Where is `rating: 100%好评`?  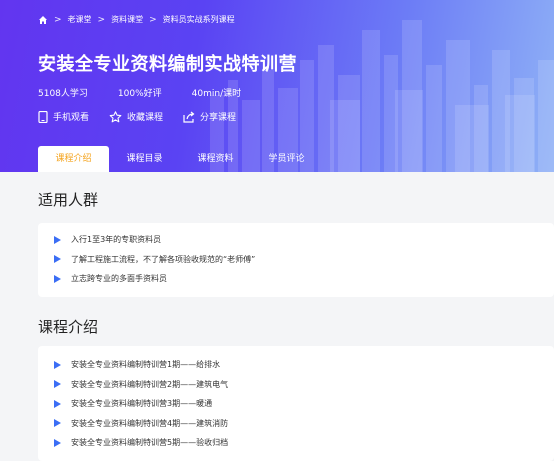 rating: 100%好评 is located at coordinates (139, 94).